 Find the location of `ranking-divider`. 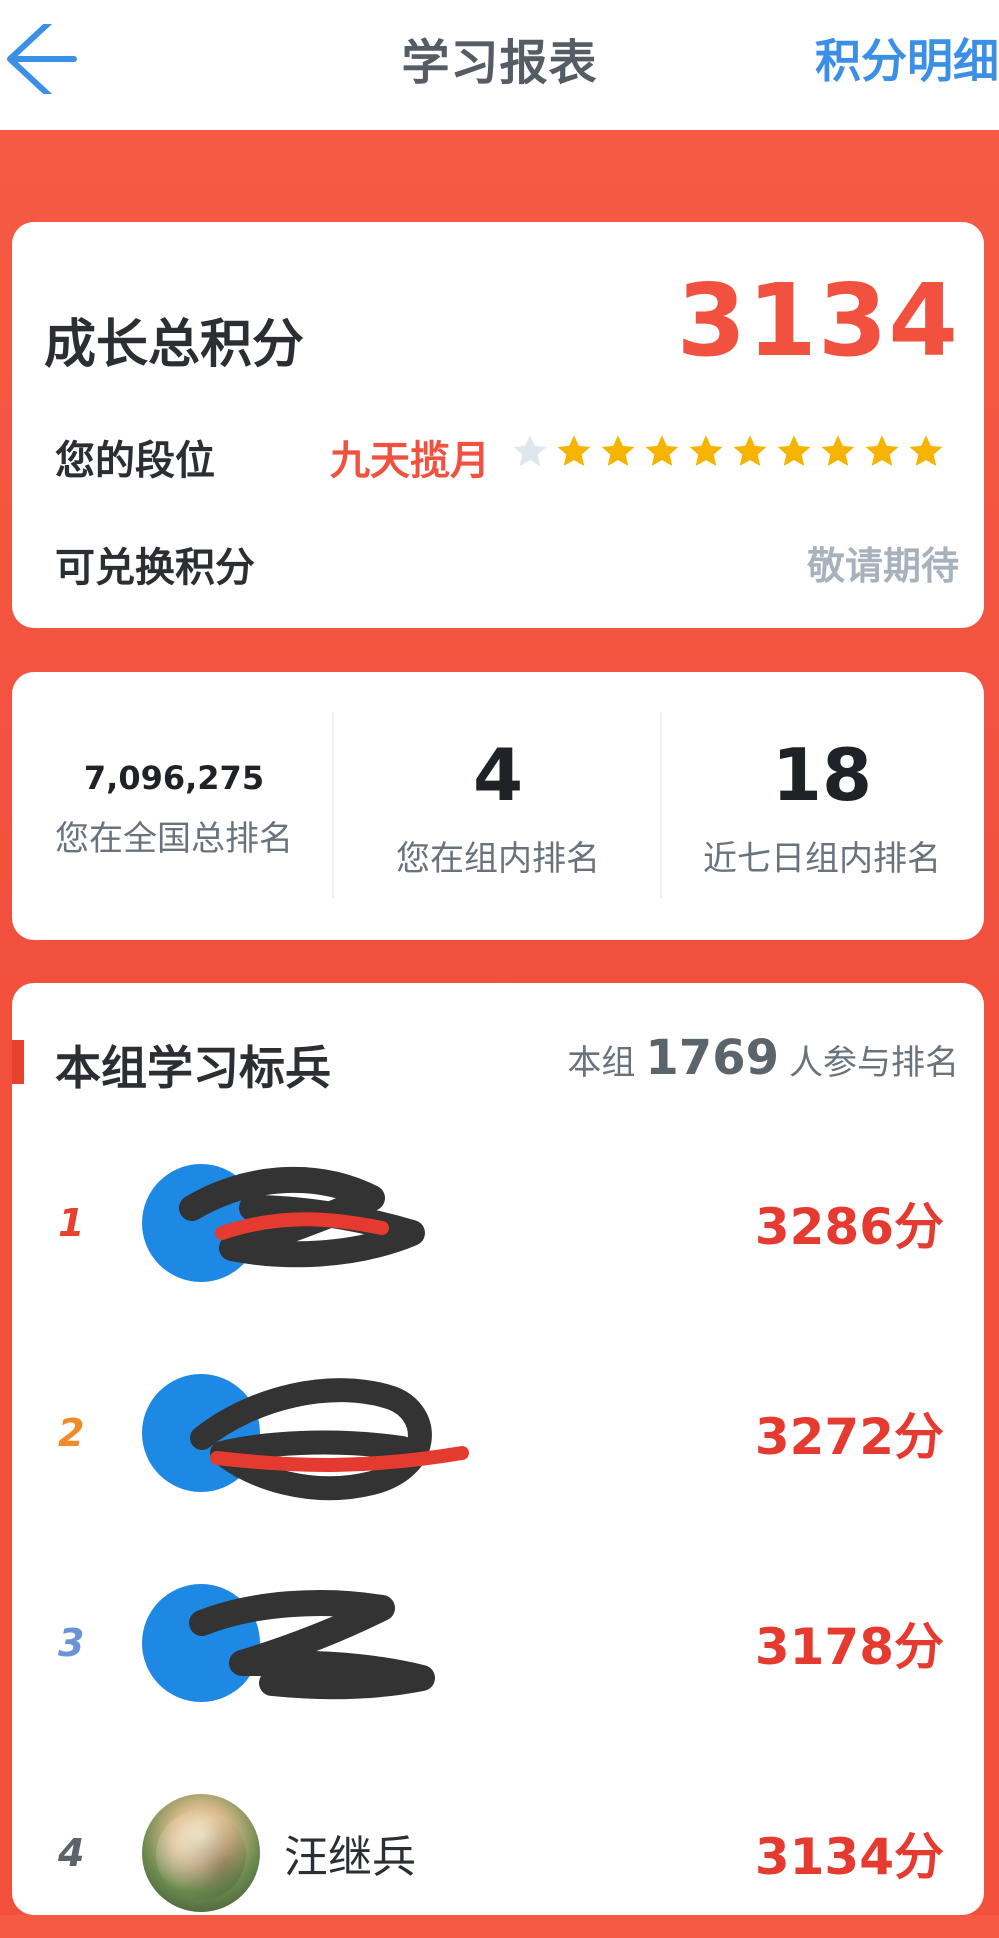

ranking-divider is located at coordinates (333, 805).